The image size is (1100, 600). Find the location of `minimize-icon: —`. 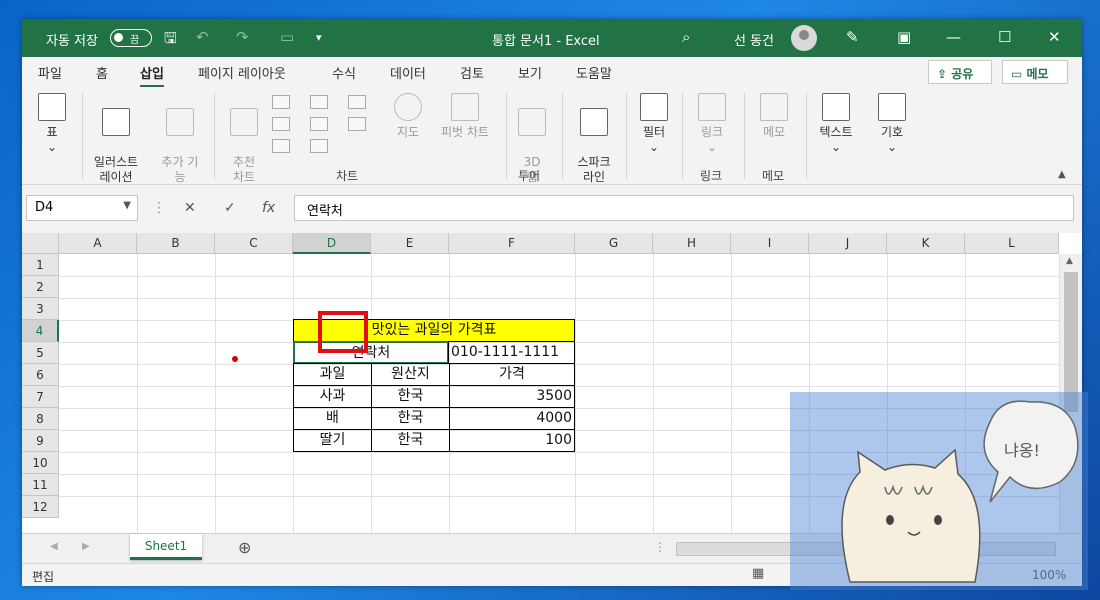

minimize-icon: — is located at coordinates (953, 37).